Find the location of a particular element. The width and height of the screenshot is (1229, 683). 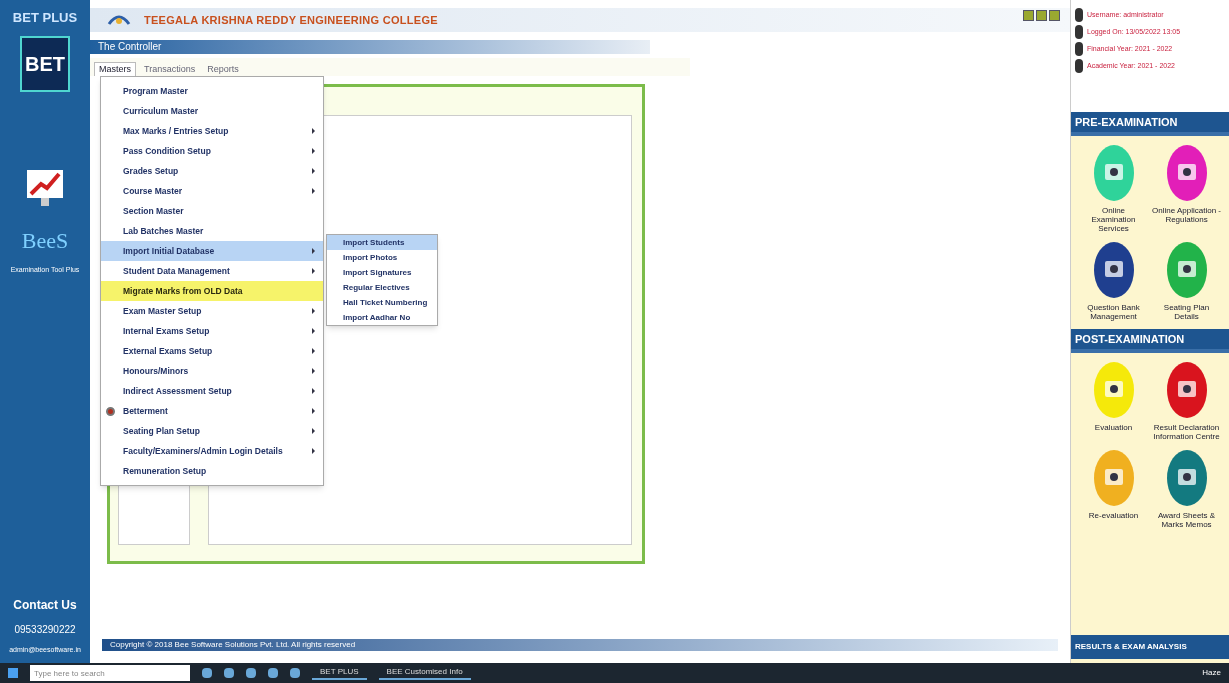

submenu-item: Import Students is located at coordinates (382, 242).